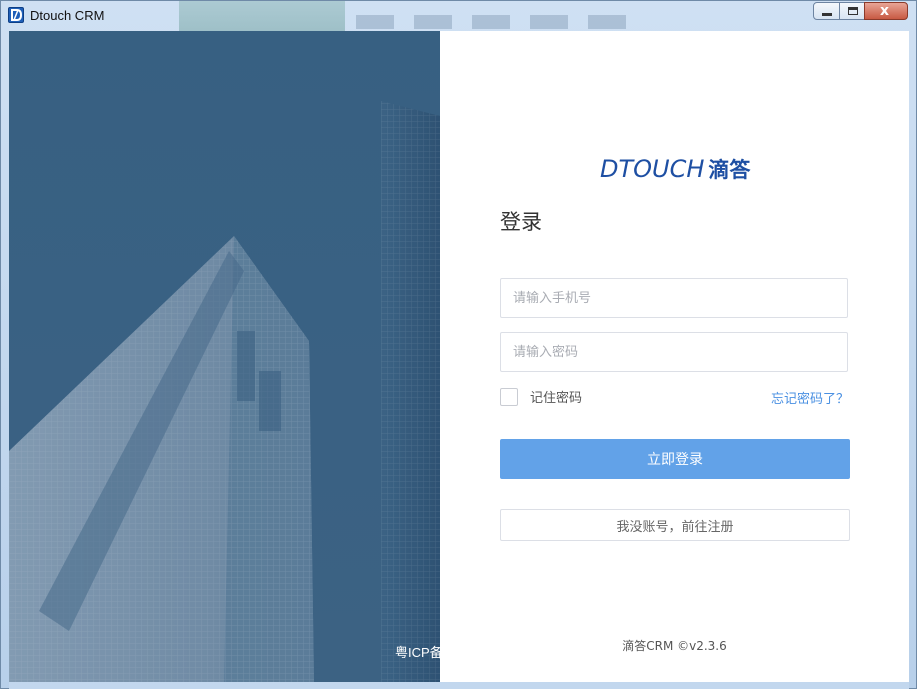 Image resolution: width=917 pixels, height=689 pixels. Describe the element at coordinates (67, 15) in the screenshot. I see `window-title: Dtouch CRM` at that location.